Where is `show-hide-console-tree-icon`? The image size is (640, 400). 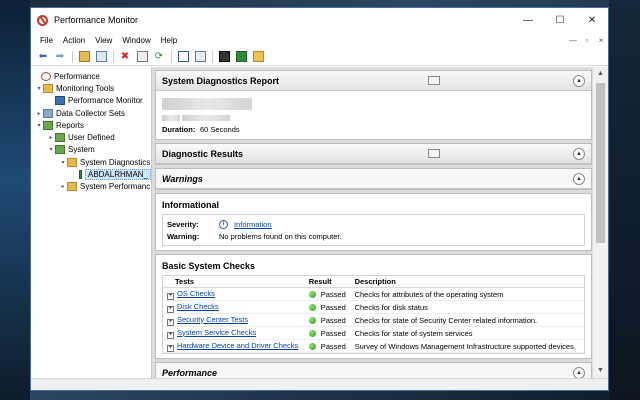 show-hide-console-tree-icon is located at coordinates (101, 57).